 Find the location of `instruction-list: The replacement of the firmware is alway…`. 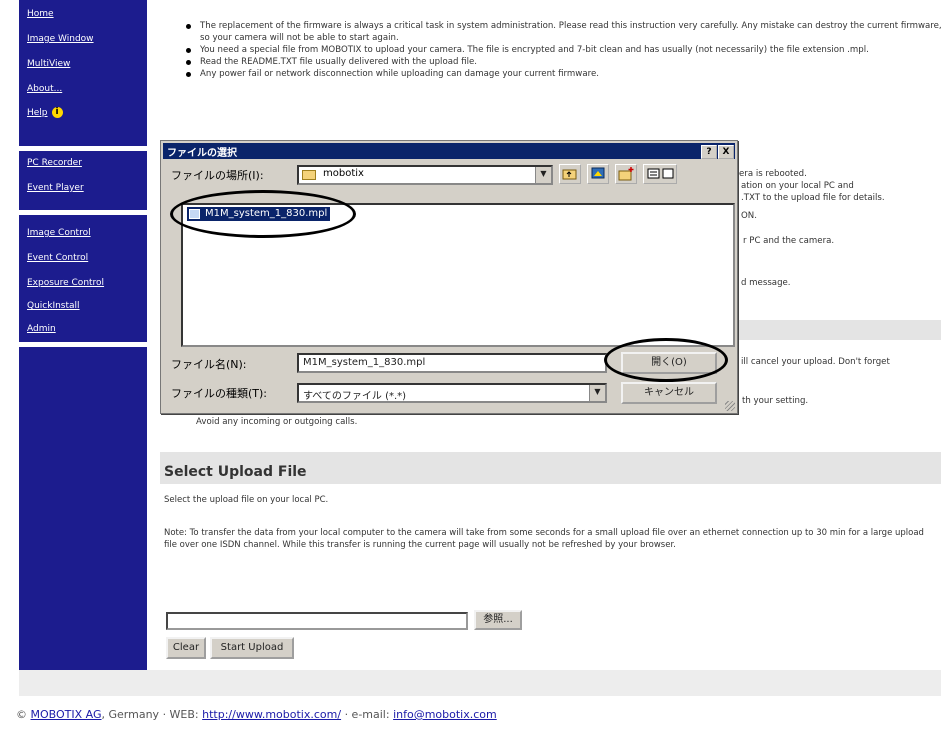

instruction-list: The replacement of the firmware is alway… is located at coordinates (562, 50).